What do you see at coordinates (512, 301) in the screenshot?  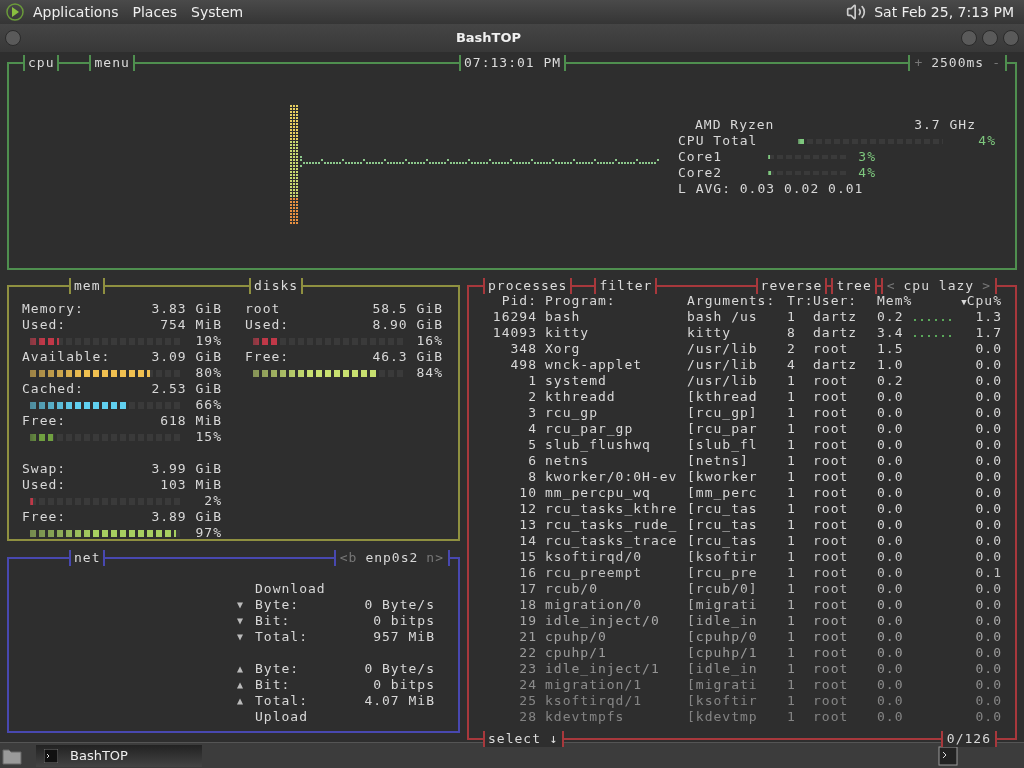 I see `column-header: Pid:` at bounding box center [512, 301].